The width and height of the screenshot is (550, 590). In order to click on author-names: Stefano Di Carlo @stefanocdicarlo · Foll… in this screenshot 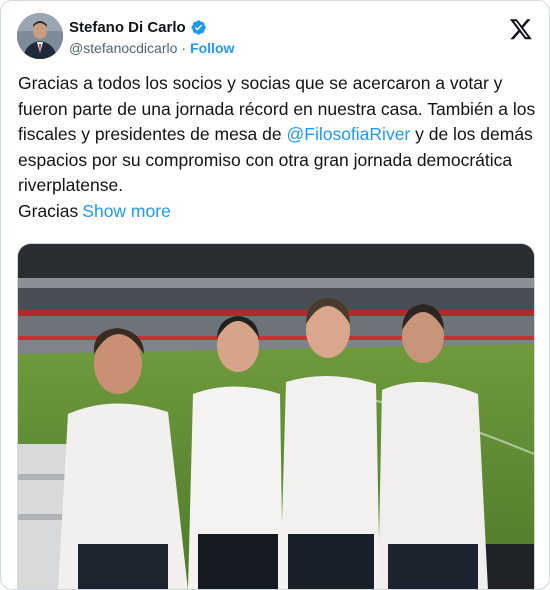, I will do `click(151, 37)`.